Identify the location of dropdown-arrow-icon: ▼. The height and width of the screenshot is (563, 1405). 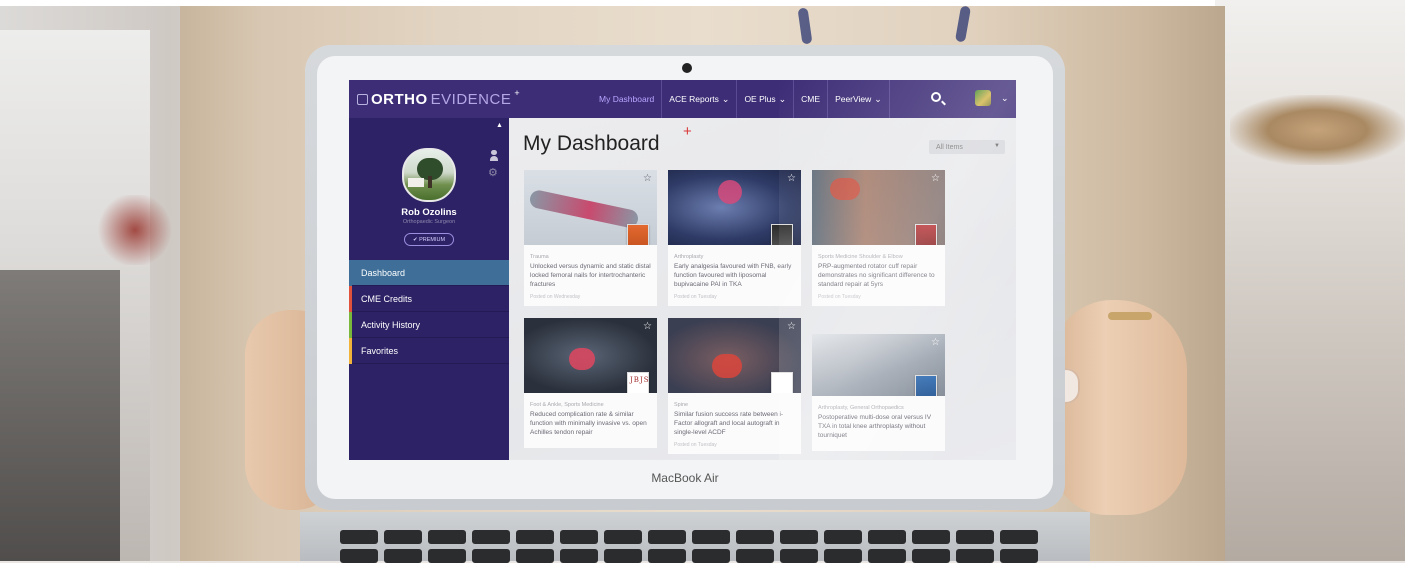
(997, 146).